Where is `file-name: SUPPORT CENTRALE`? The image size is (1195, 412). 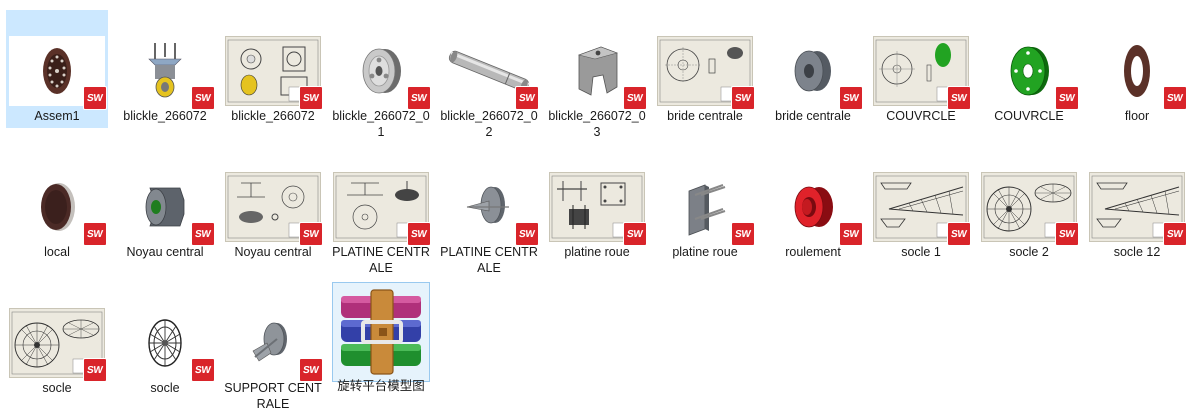
file-name: SUPPORT CENTRALE is located at coordinates (273, 396).